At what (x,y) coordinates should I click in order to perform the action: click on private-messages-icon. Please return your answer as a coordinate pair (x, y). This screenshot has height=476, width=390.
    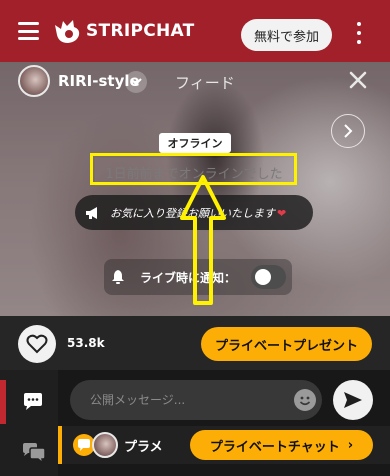
    Looking at the image, I should click on (34, 453).